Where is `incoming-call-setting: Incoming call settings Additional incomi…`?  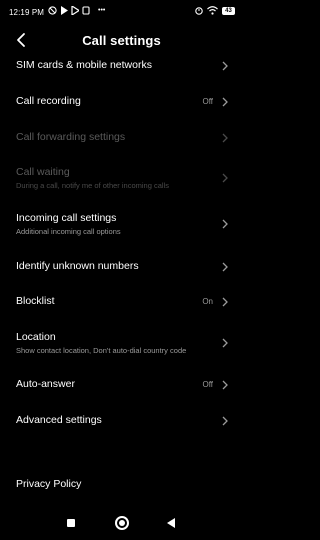 incoming-call-setting: Incoming call settings Additional incomi… is located at coordinates (121, 225).